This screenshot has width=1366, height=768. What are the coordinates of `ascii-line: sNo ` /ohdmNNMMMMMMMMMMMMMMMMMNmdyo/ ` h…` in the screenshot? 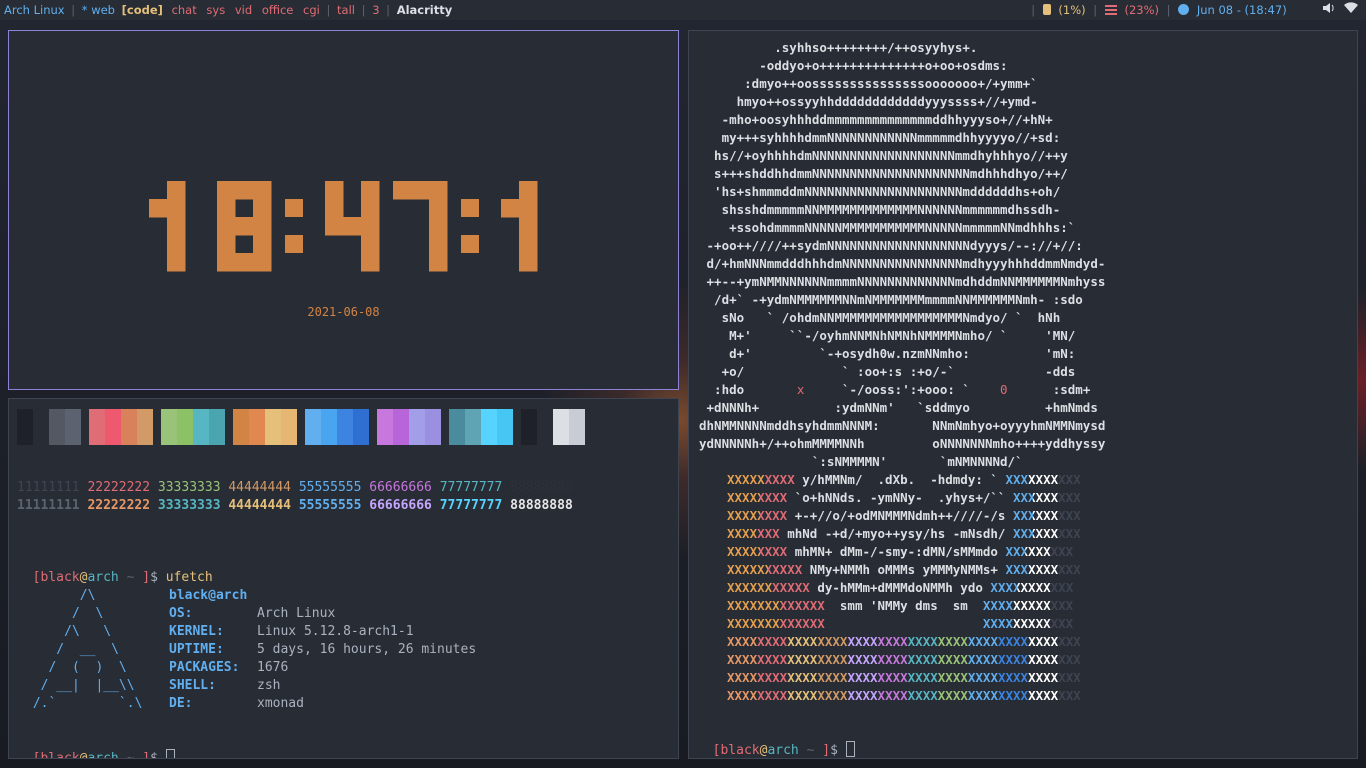 It's located at (880, 317).